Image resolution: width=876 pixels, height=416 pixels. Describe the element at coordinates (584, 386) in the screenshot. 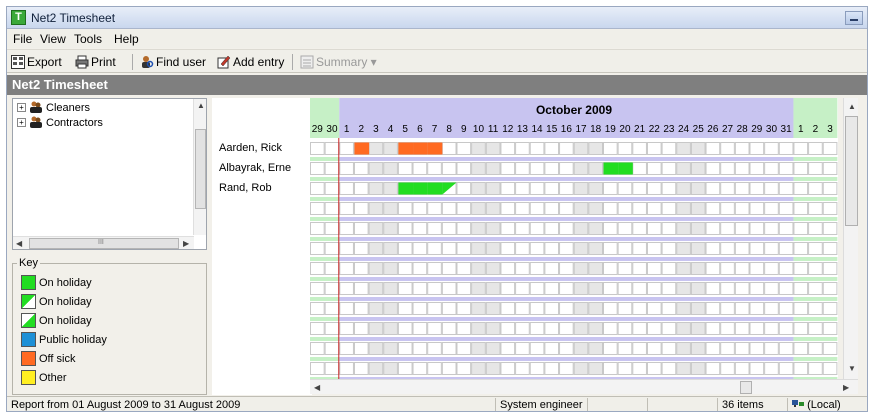

I see `grid-horizontal-scrollbar: ◀ ▶` at that location.